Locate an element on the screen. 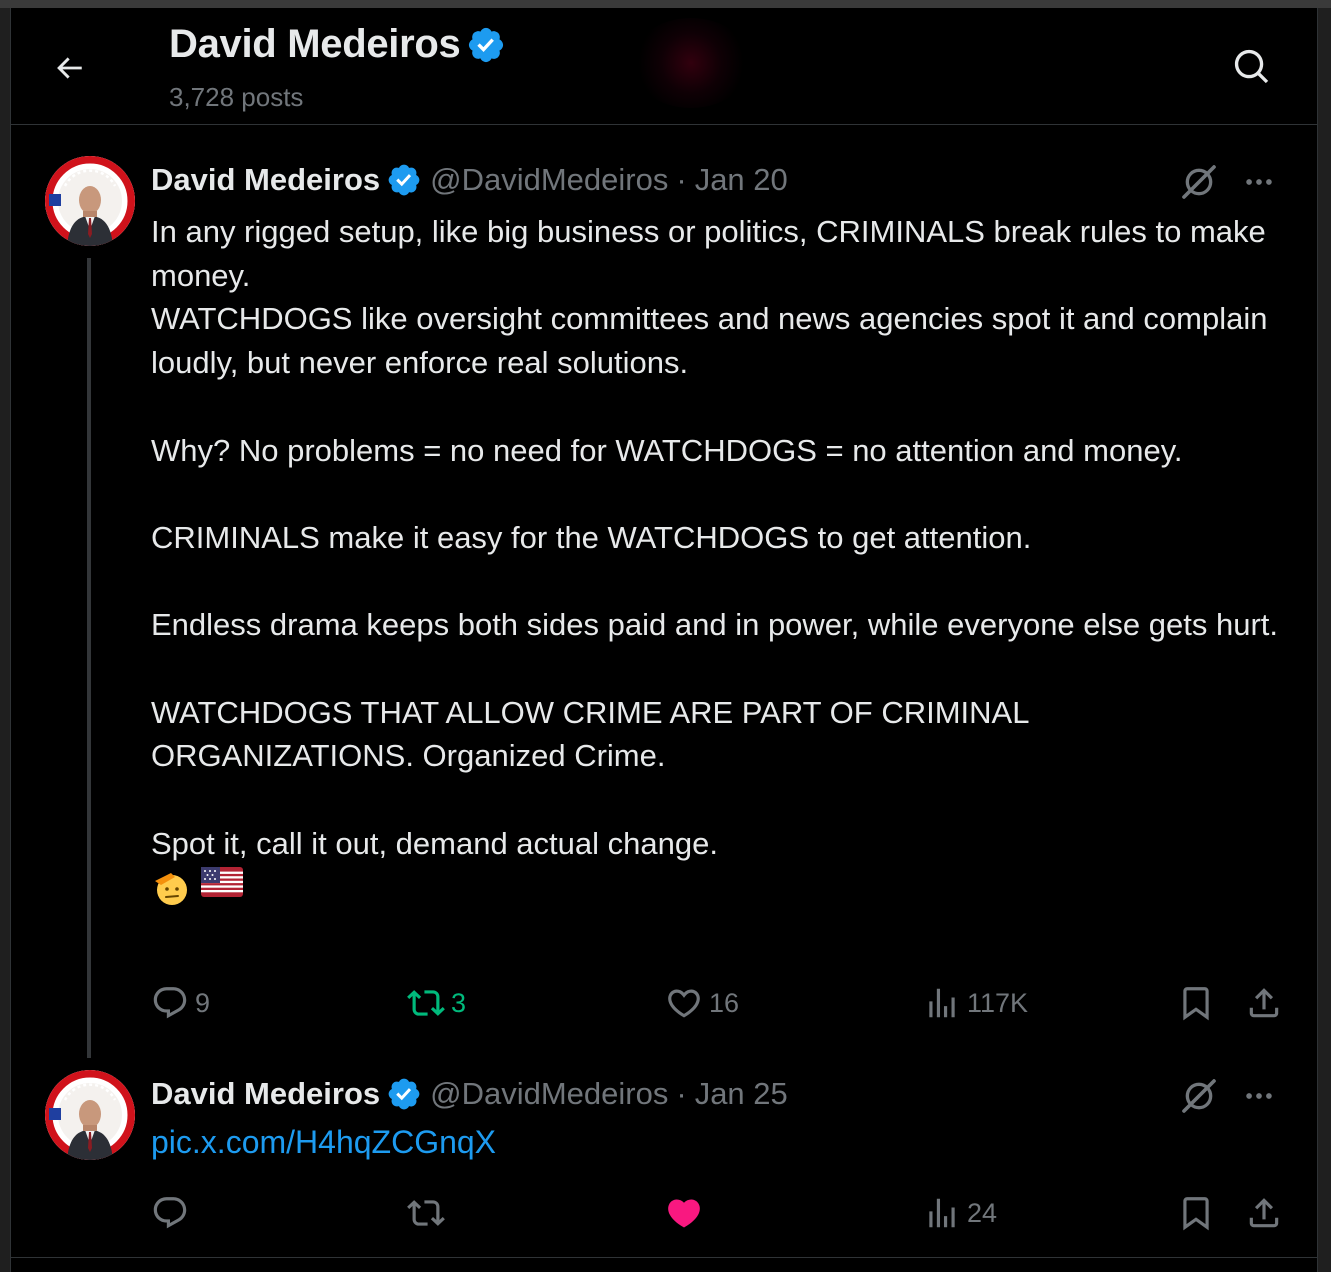 This screenshot has height=1272, width=1331. profile-header: David Medeiros 3,728 posts is located at coordinates (664, 66).